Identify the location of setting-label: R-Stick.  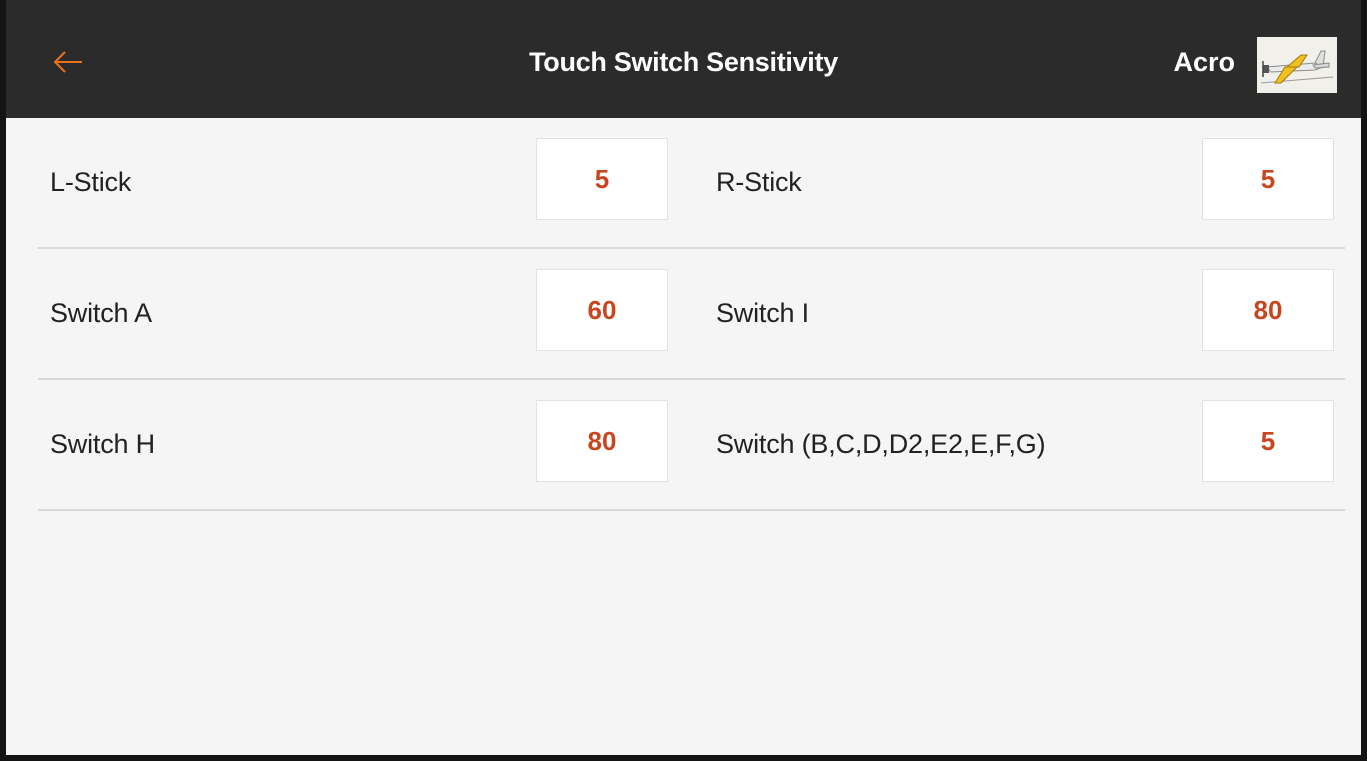
(759, 182).